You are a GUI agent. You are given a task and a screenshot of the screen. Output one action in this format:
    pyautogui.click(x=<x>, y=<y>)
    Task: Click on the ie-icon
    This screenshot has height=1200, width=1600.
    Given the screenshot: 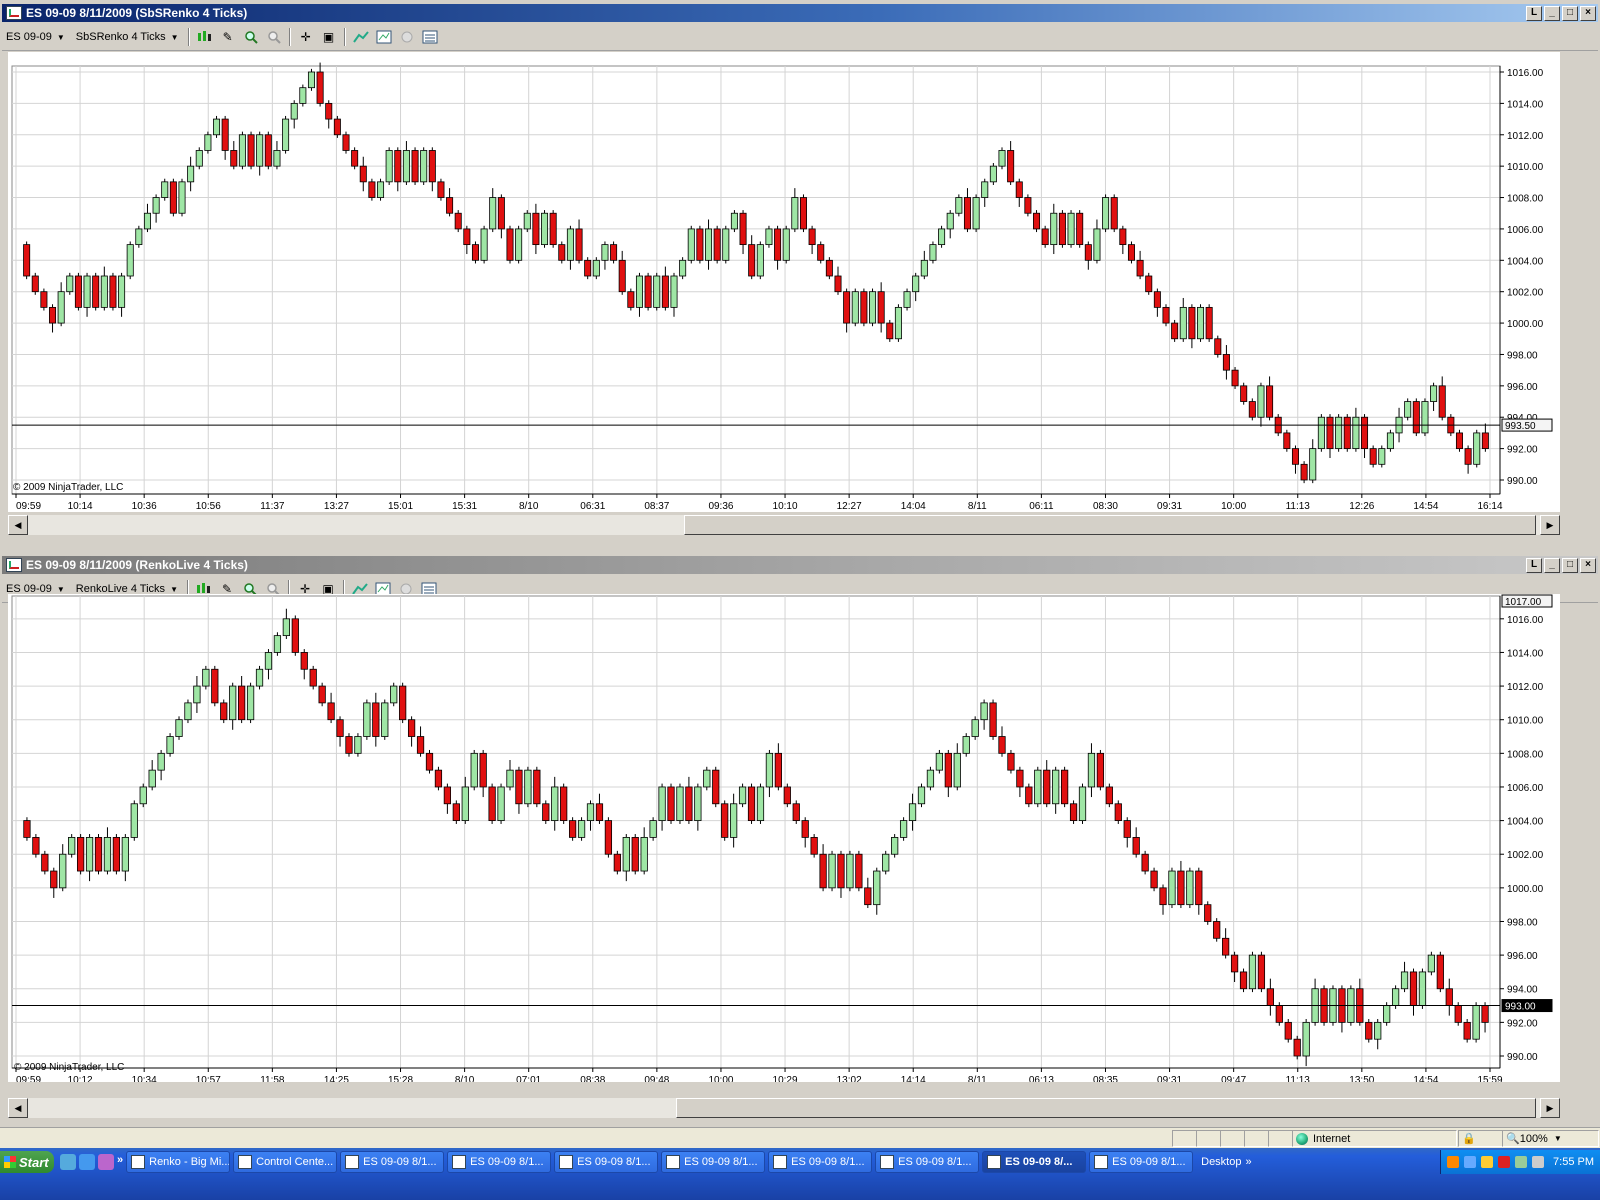 What is the action you would take?
    pyautogui.click(x=68, y=1162)
    